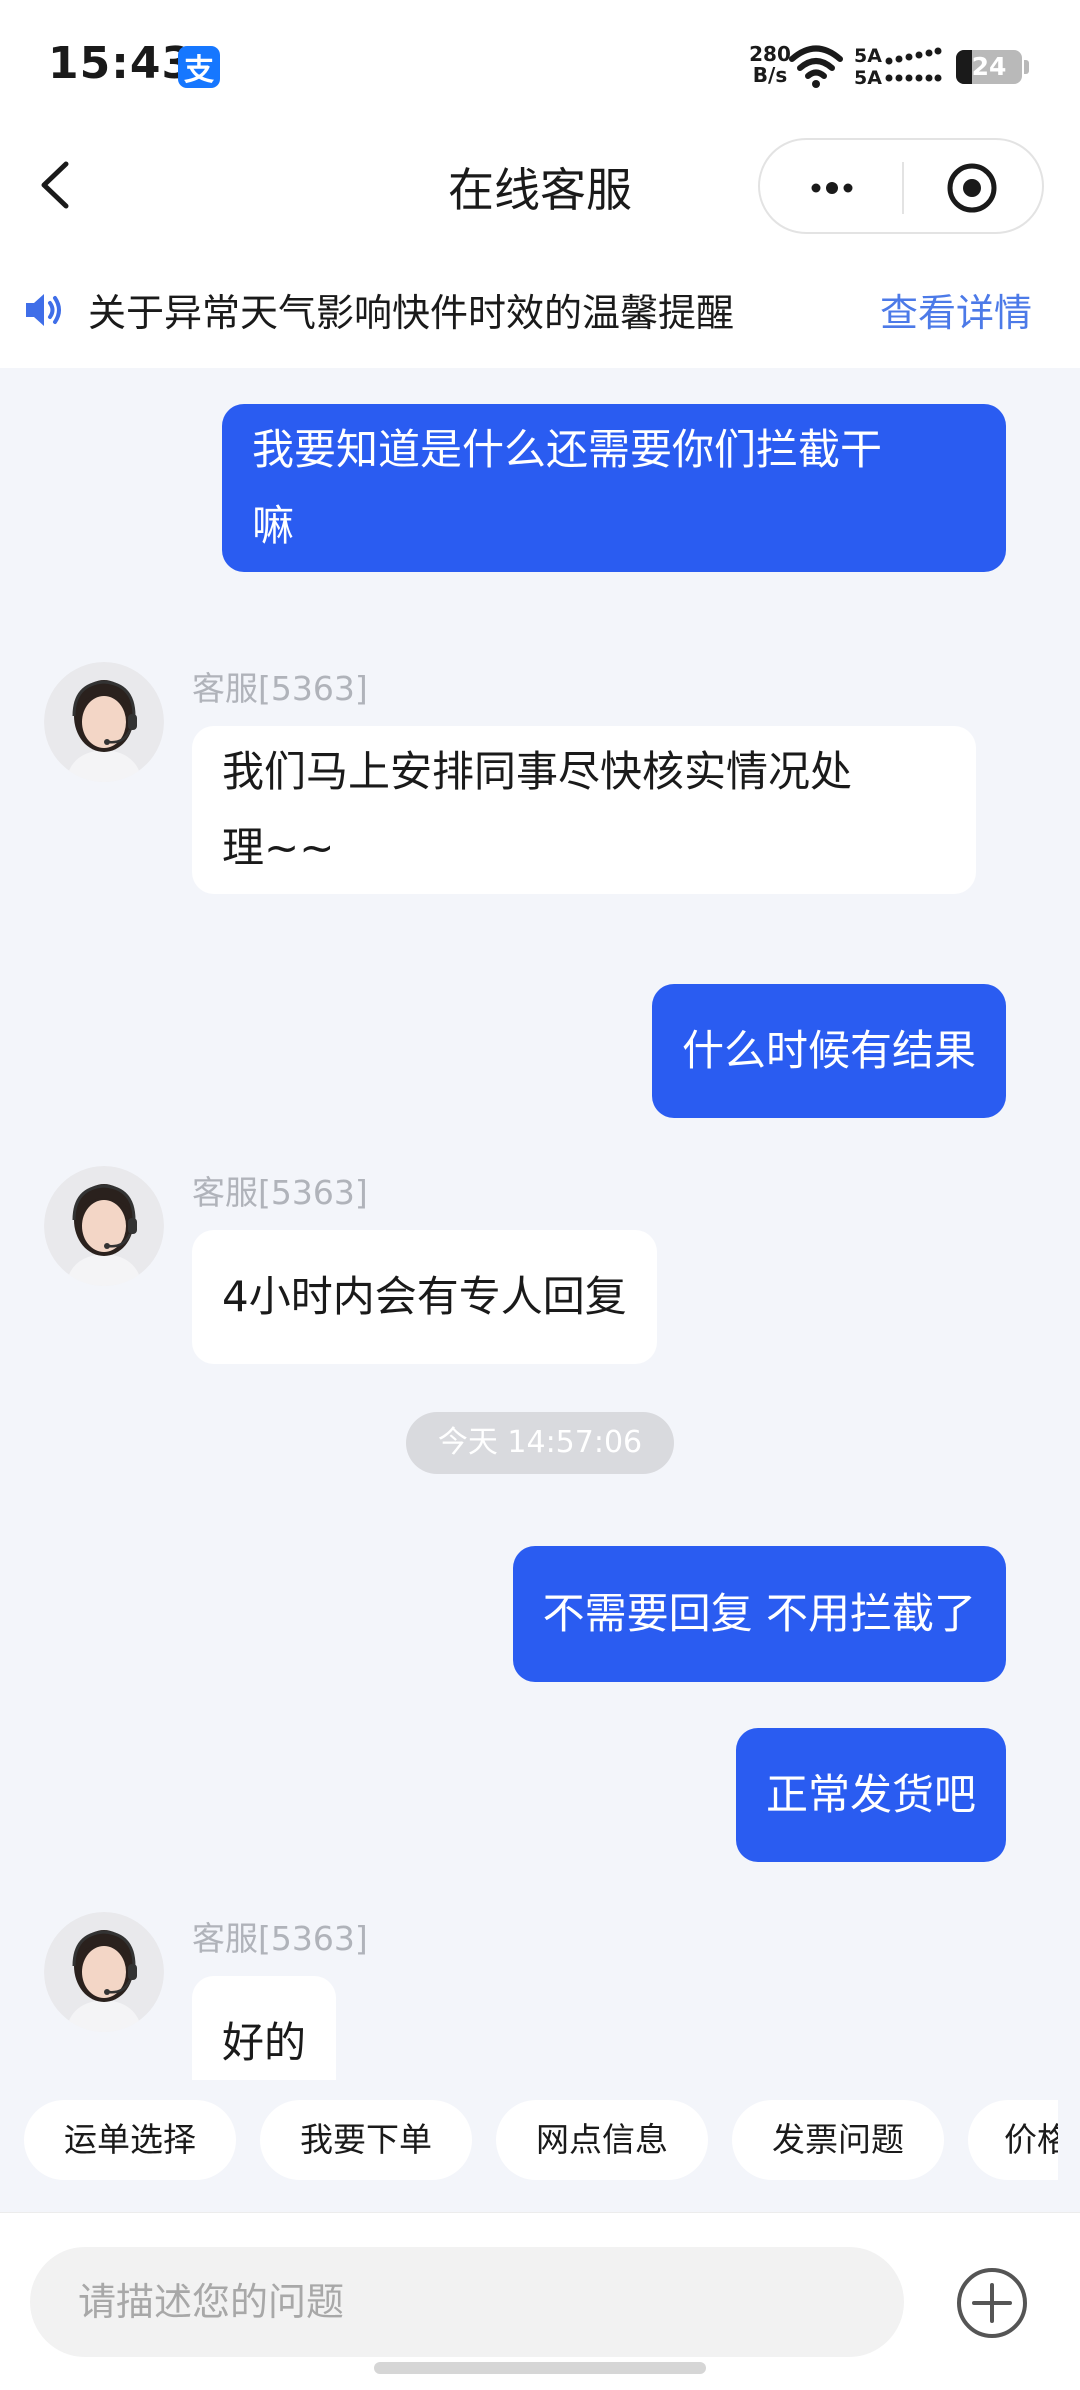 The image size is (1080, 2390). Describe the element at coordinates (584, 810) in the screenshot. I see `agent-message-bubble: 我们马上安排同事尽快核实情况处 理~~` at that location.